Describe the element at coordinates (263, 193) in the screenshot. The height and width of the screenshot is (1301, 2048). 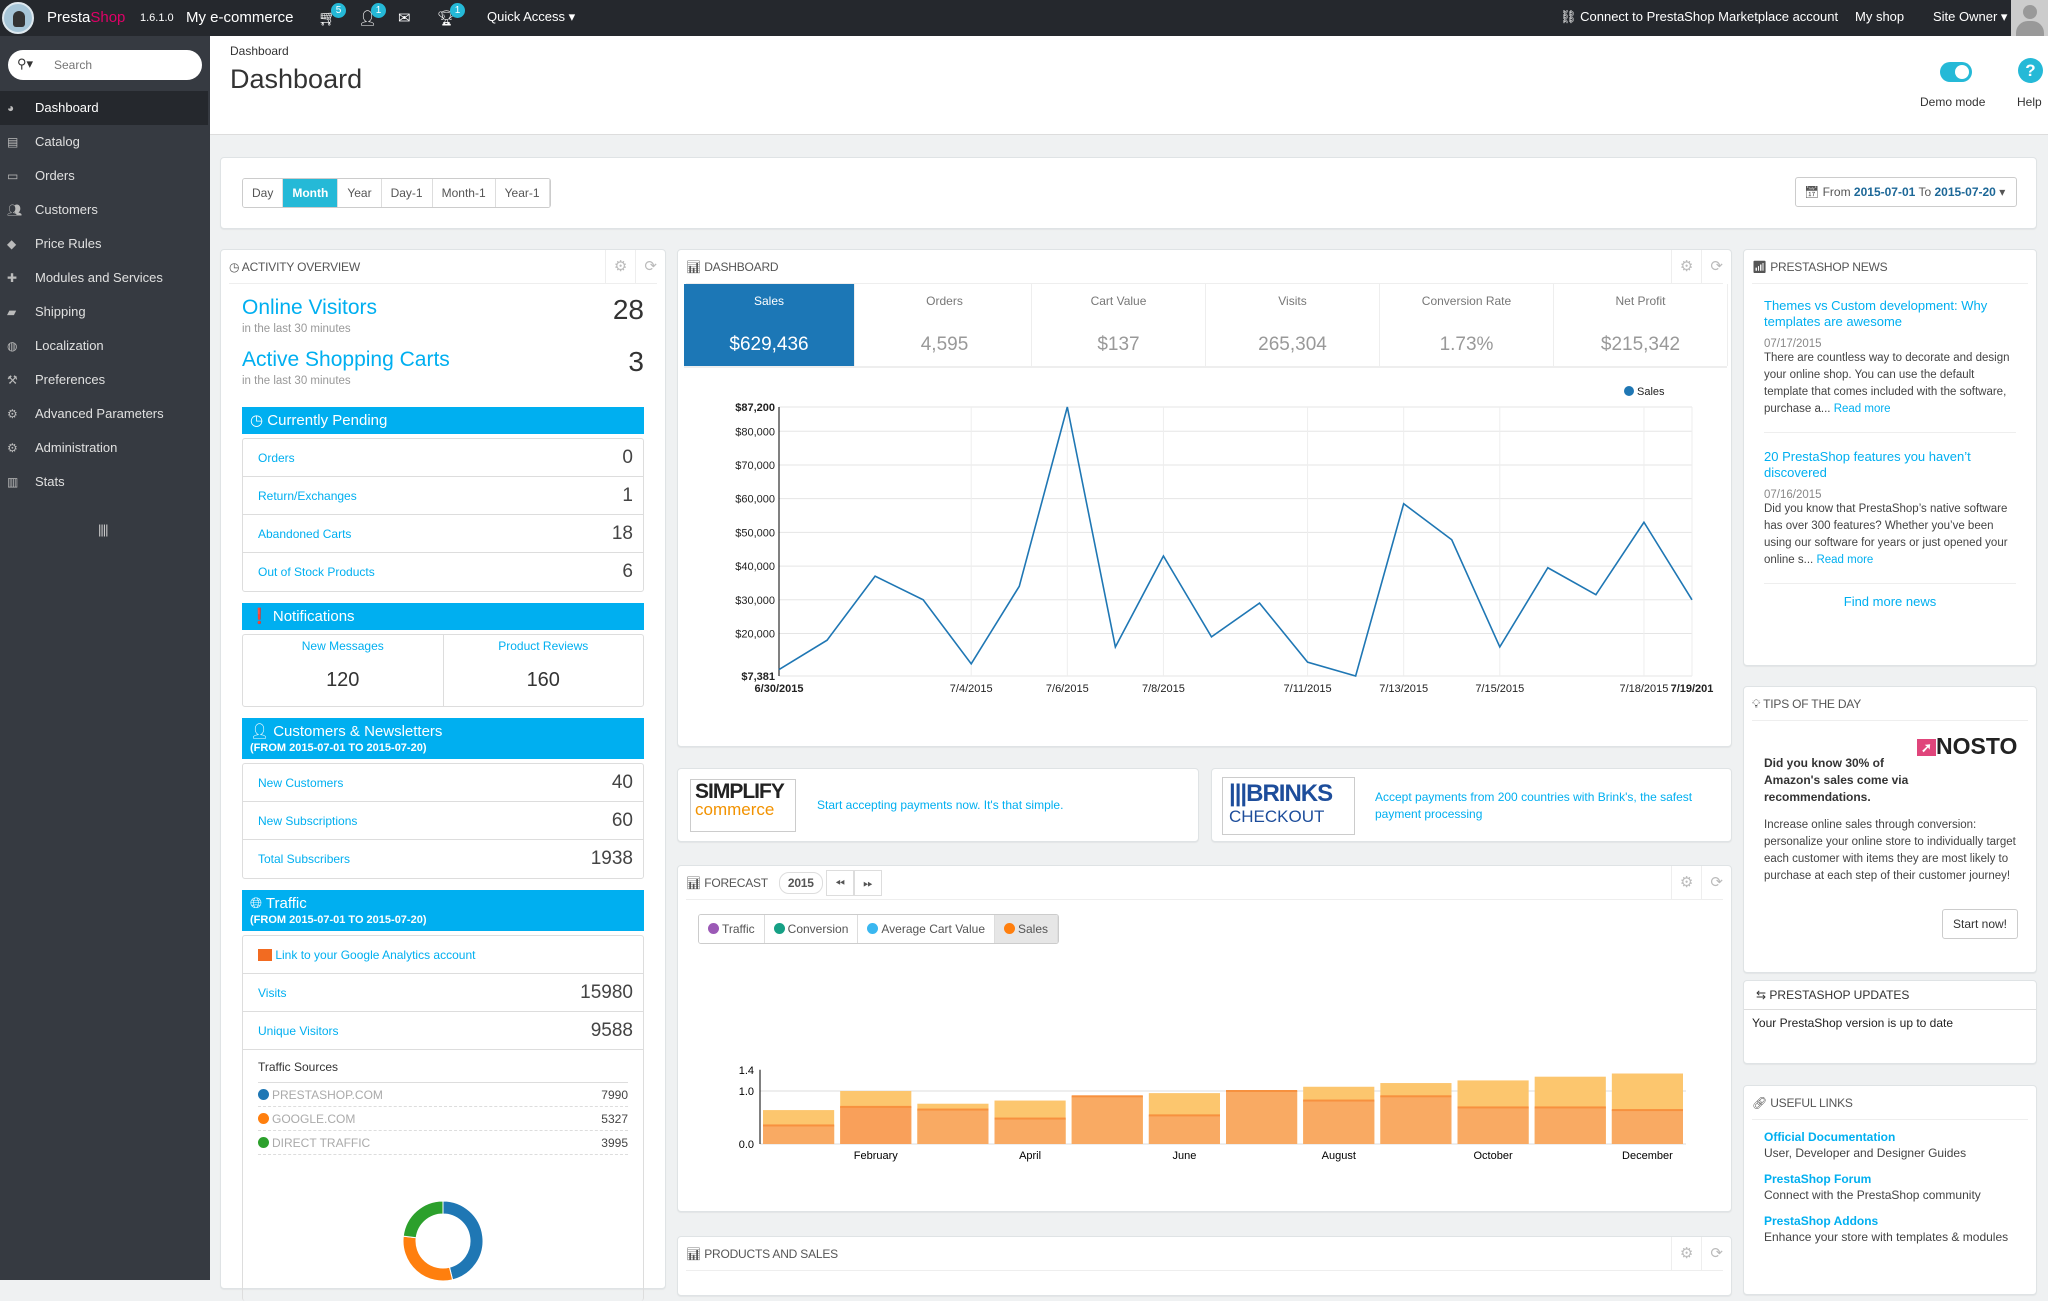
I see `period-day: Day` at that location.